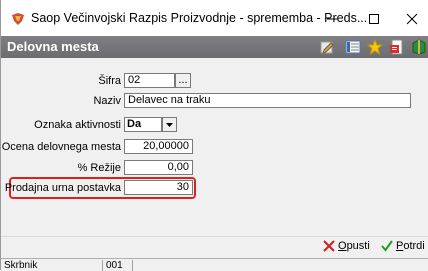 This screenshot has height=271, width=428. Describe the element at coordinates (53, 46) in the screenshot. I see `section-title: Delovna mesta` at that location.